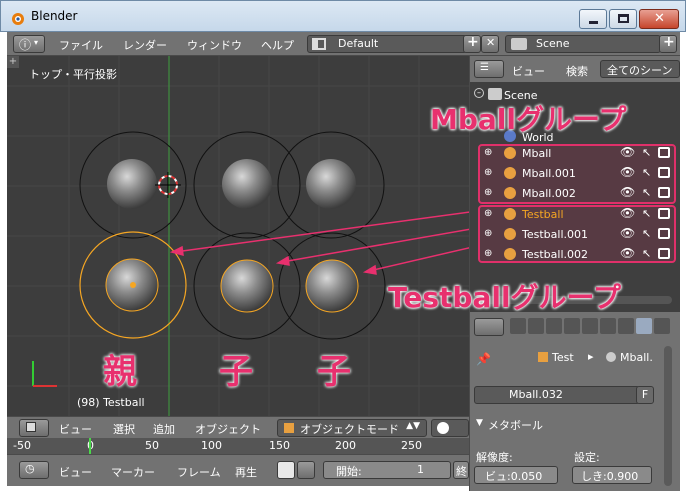 Image resolution: width=686 pixels, height=491 pixels. What do you see at coordinates (34, 470) in the screenshot?
I see `timeline-editor-type-button: ◷` at bounding box center [34, 470].